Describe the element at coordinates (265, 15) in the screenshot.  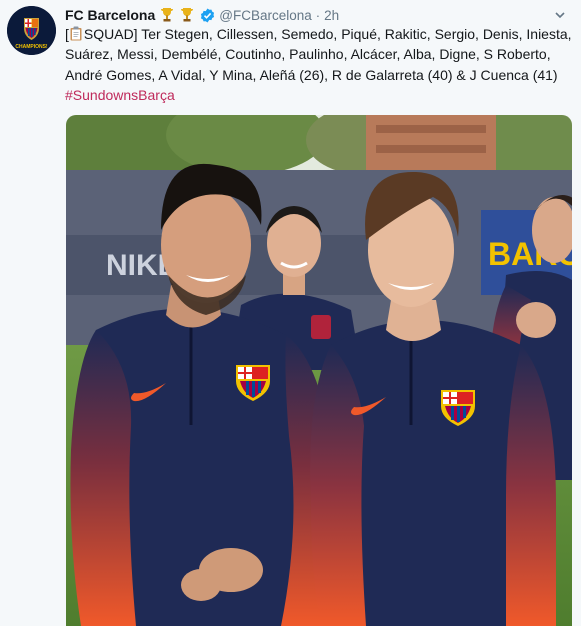
I see `account-handle: @FCBarcelona` at that location.